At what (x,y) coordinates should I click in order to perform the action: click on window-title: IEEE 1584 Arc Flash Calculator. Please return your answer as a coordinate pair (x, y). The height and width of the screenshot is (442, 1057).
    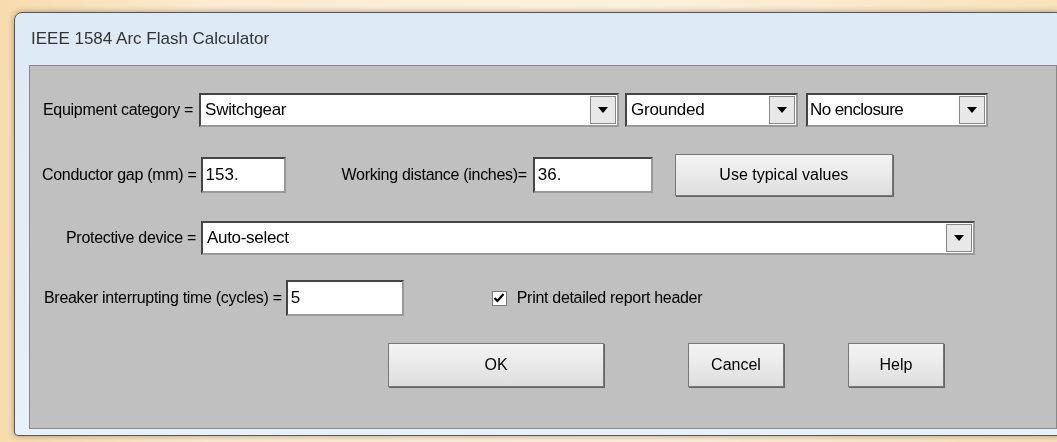
    Looking at the image, I should click on (150, 39).